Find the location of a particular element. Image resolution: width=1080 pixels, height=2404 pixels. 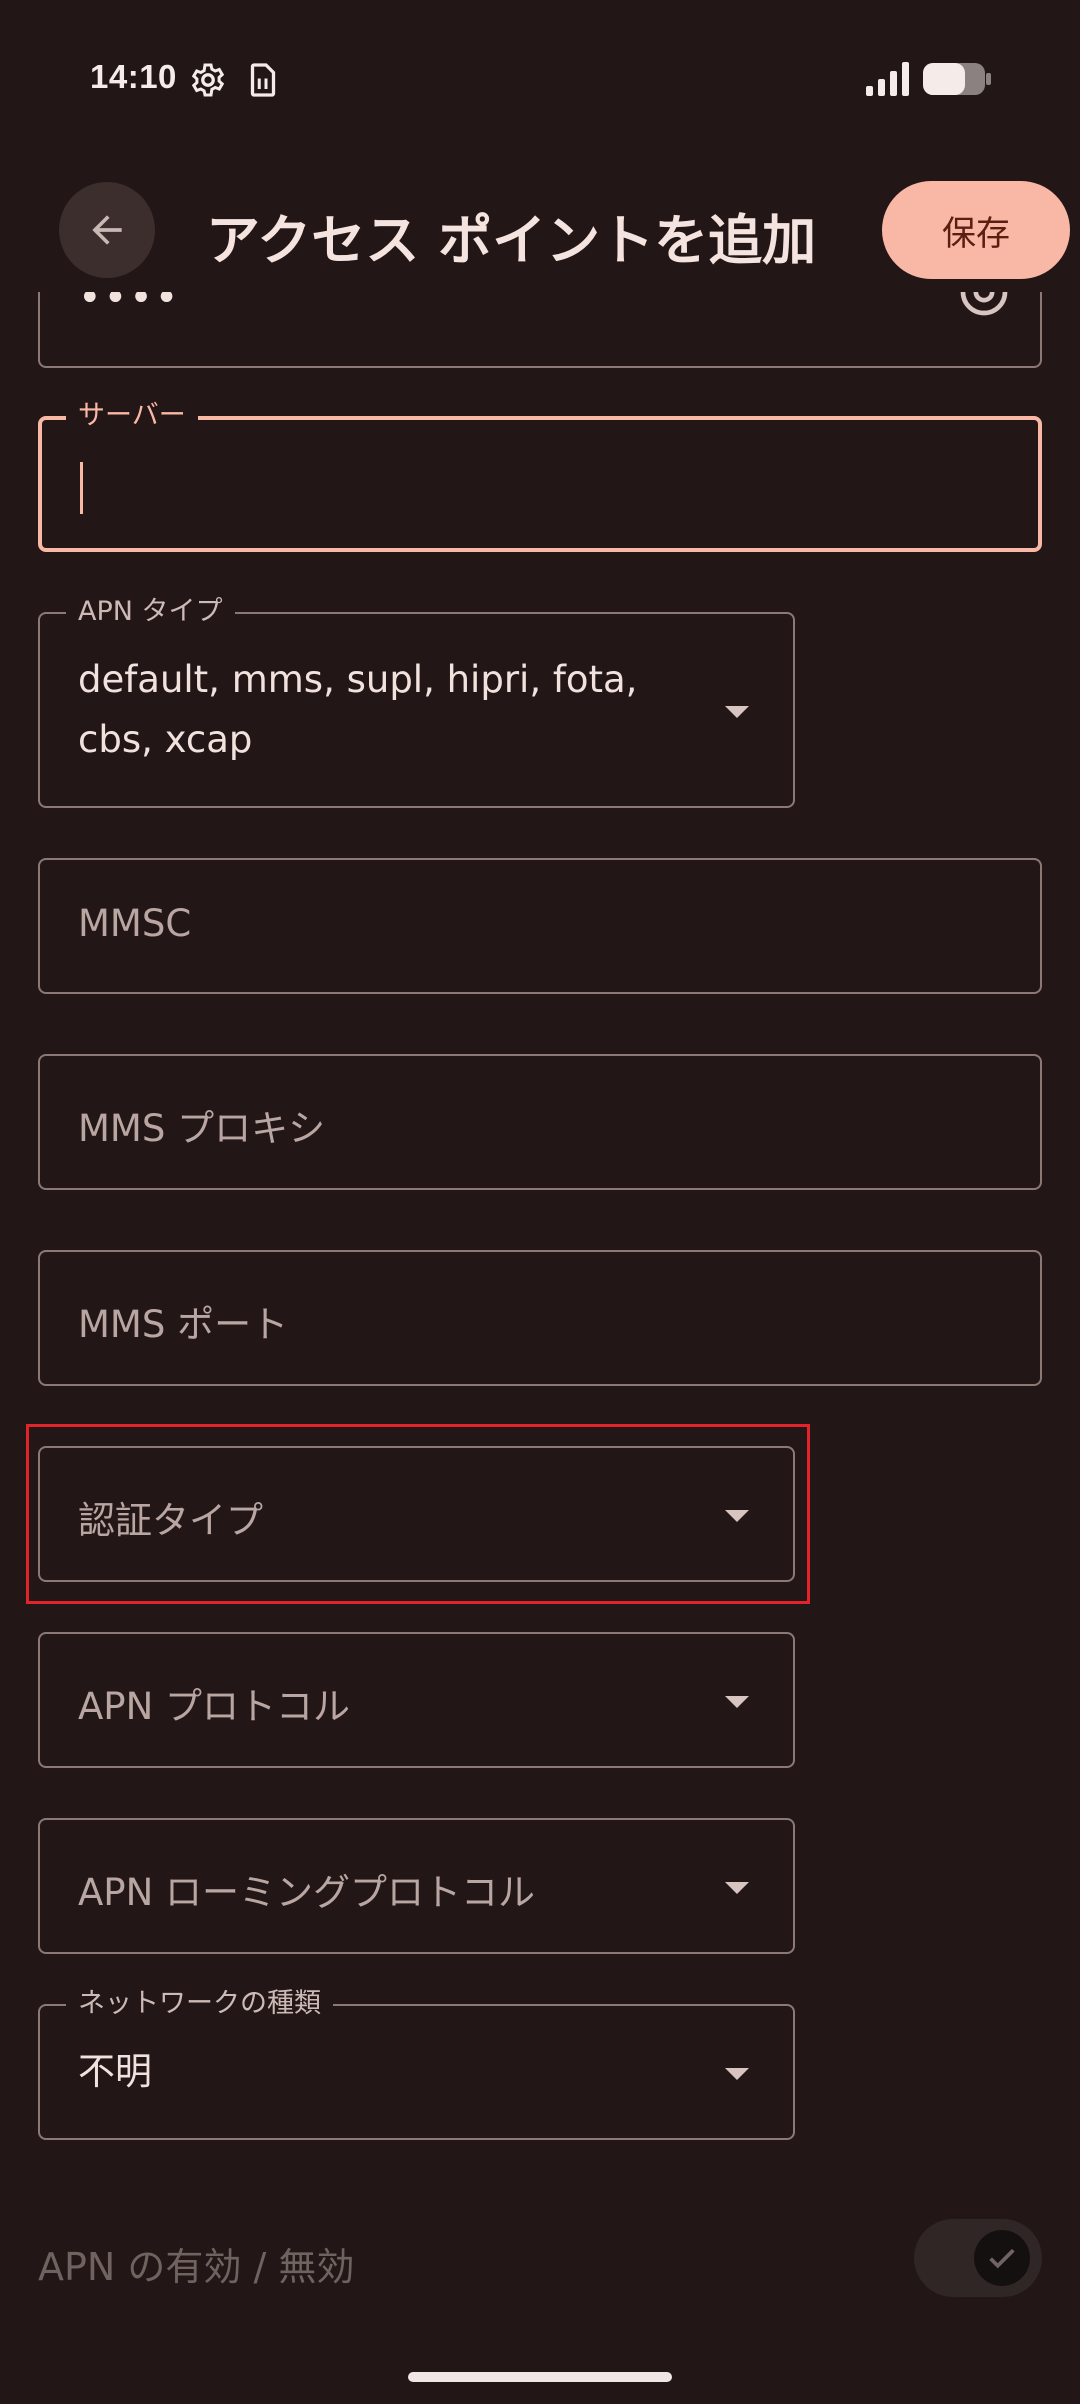

auth-type-dropdown: 認証タイプ is located at coordinates (416, 1514).